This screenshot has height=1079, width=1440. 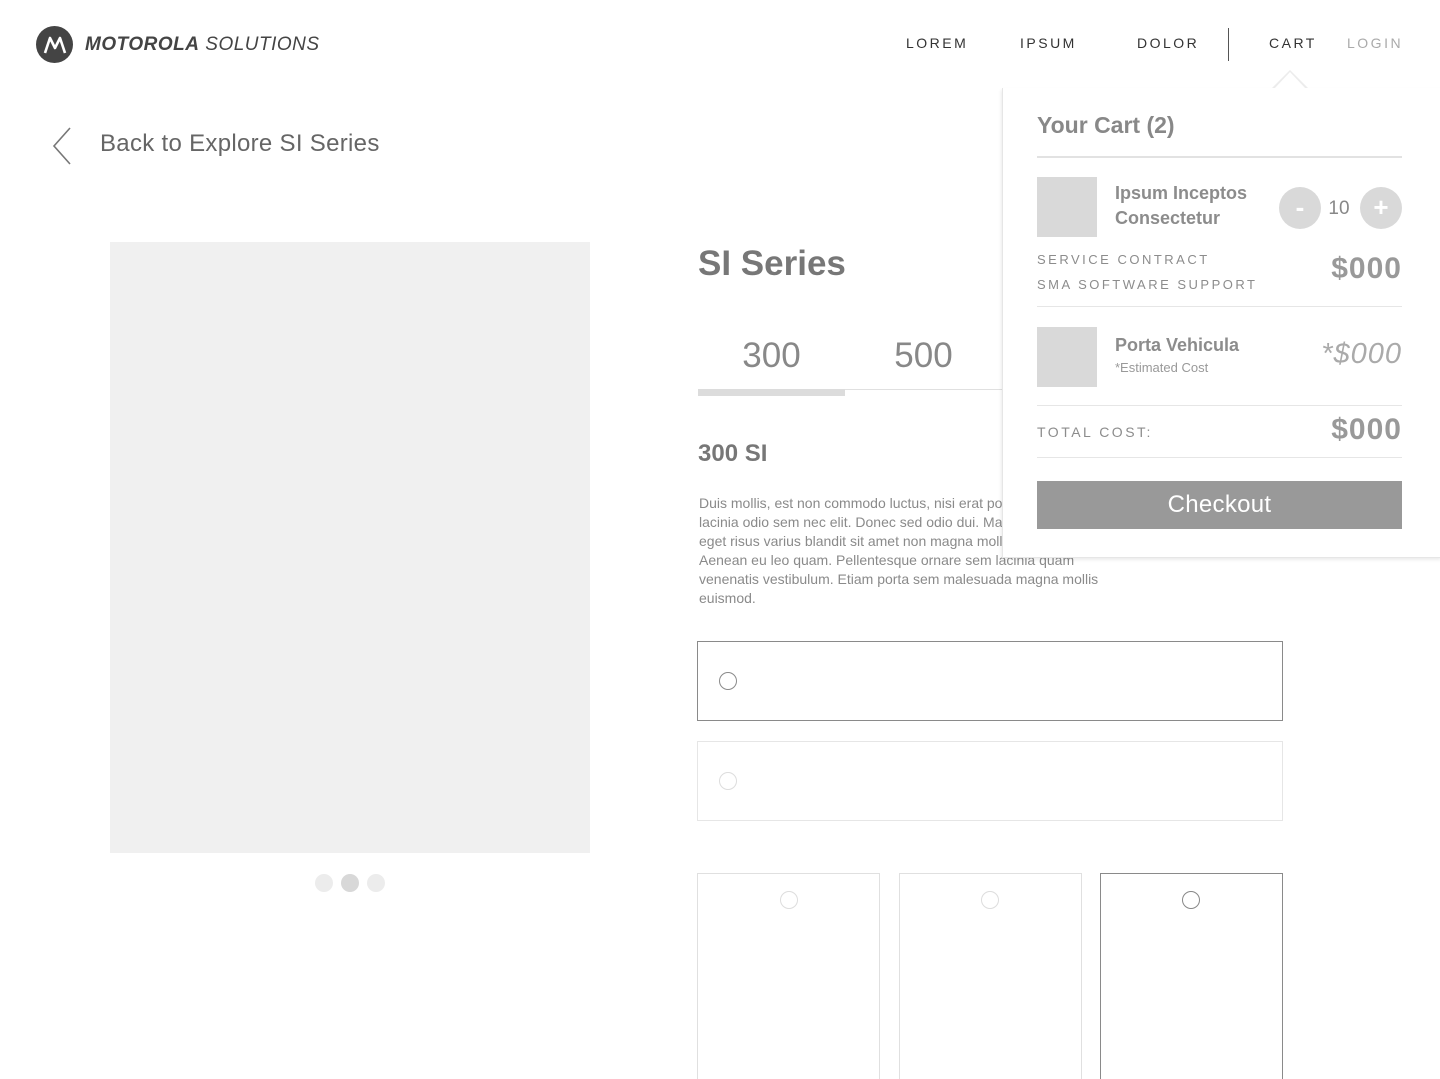 I want to click on quantity-decrease-button: -, so click(x=1300, y=208).